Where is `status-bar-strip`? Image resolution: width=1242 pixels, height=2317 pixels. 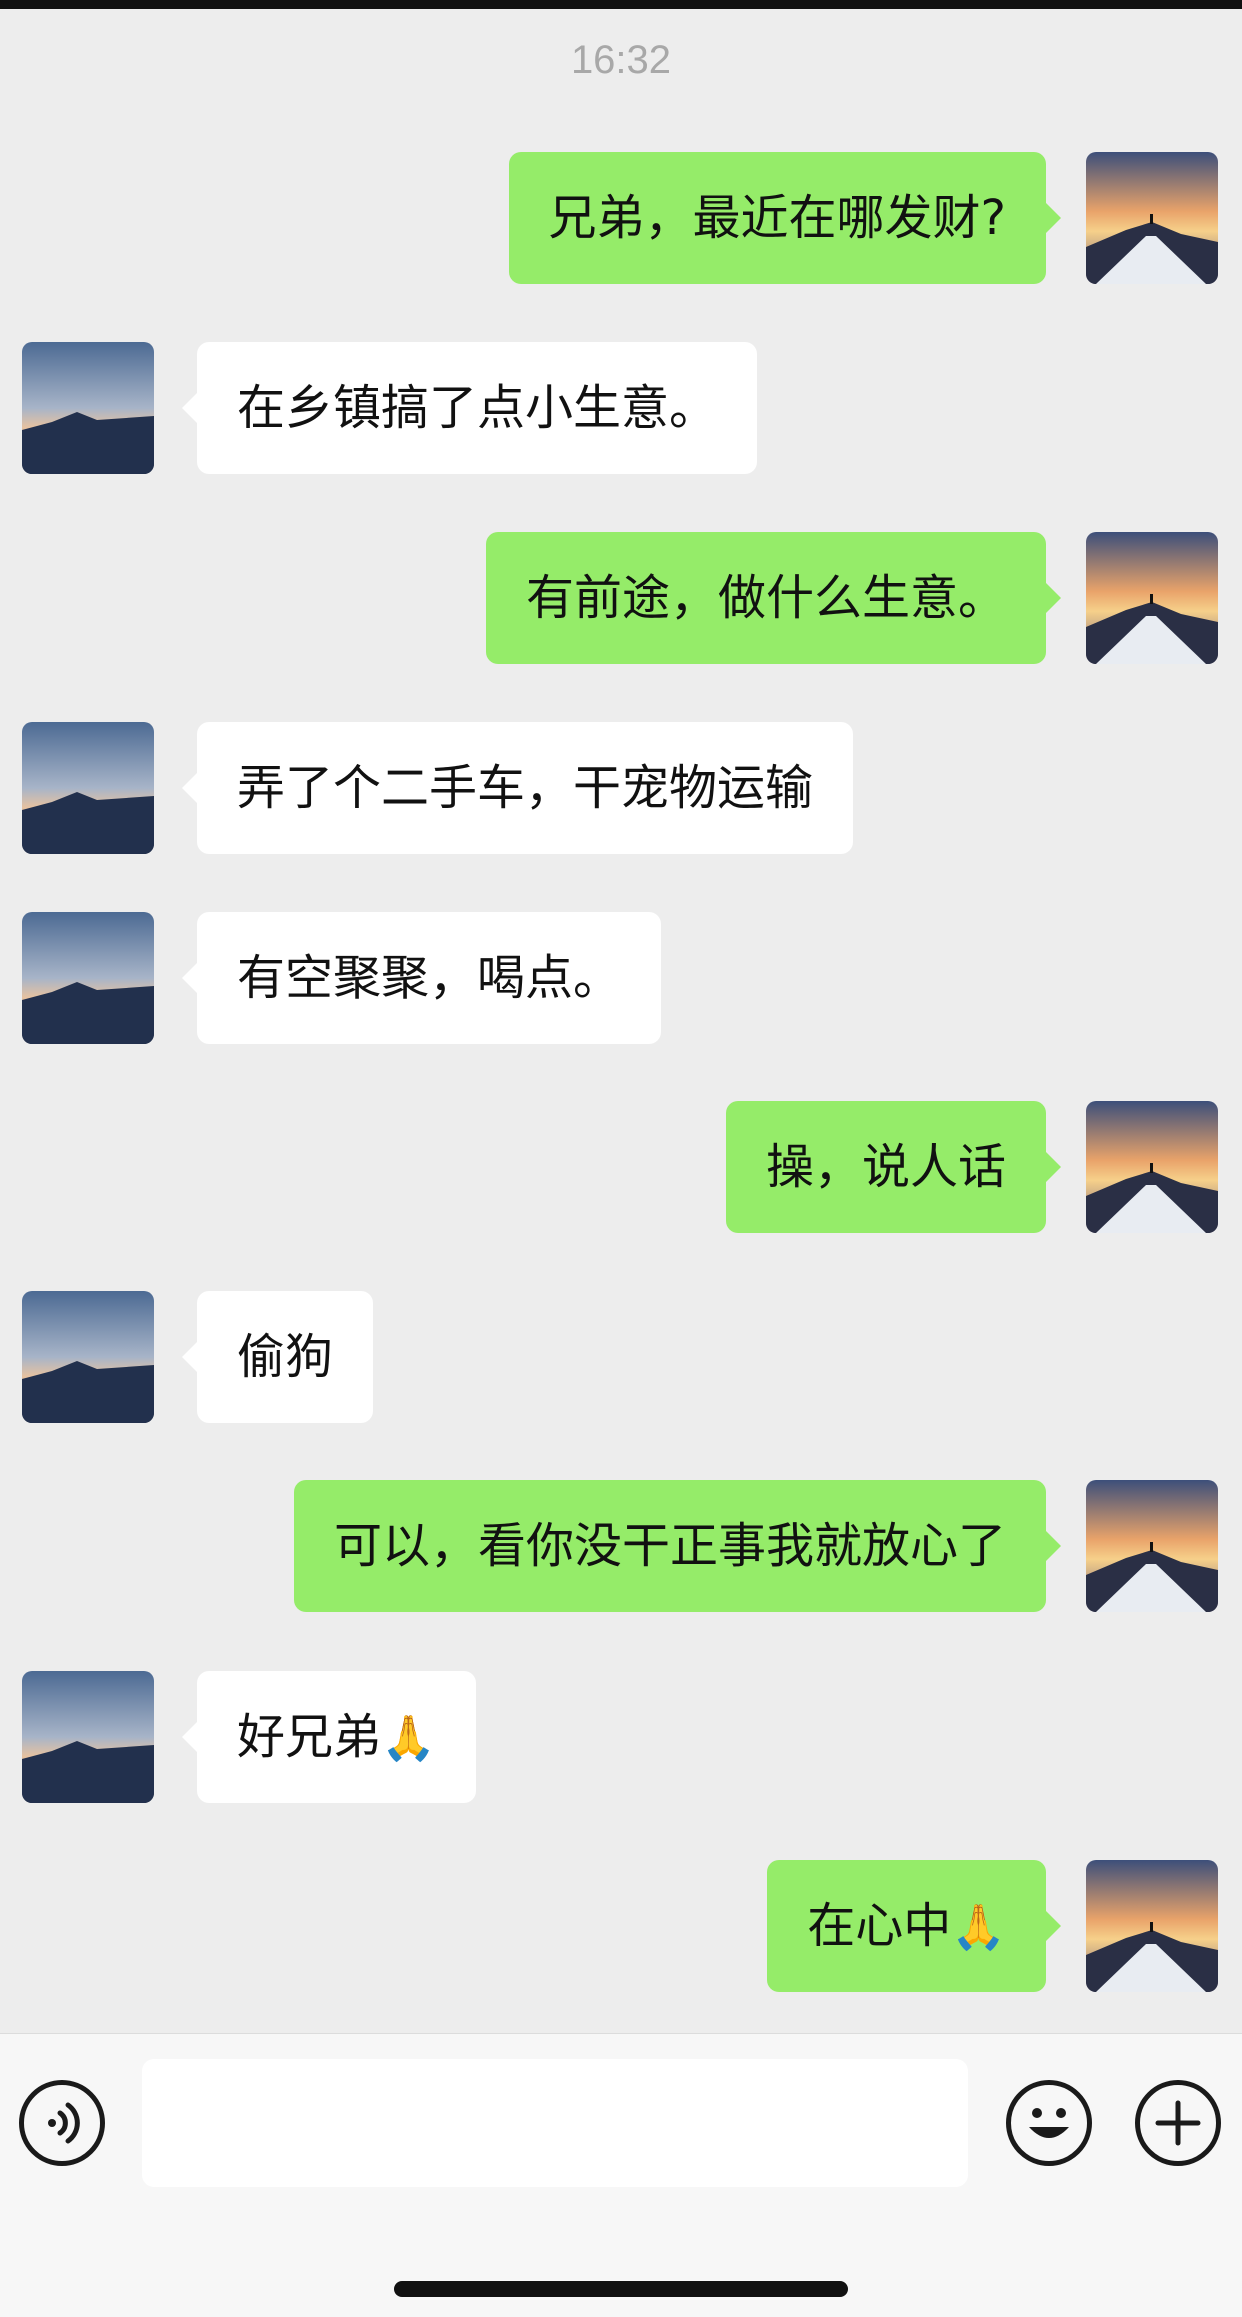
status-bar-strip is located at coordinates (621, 4).